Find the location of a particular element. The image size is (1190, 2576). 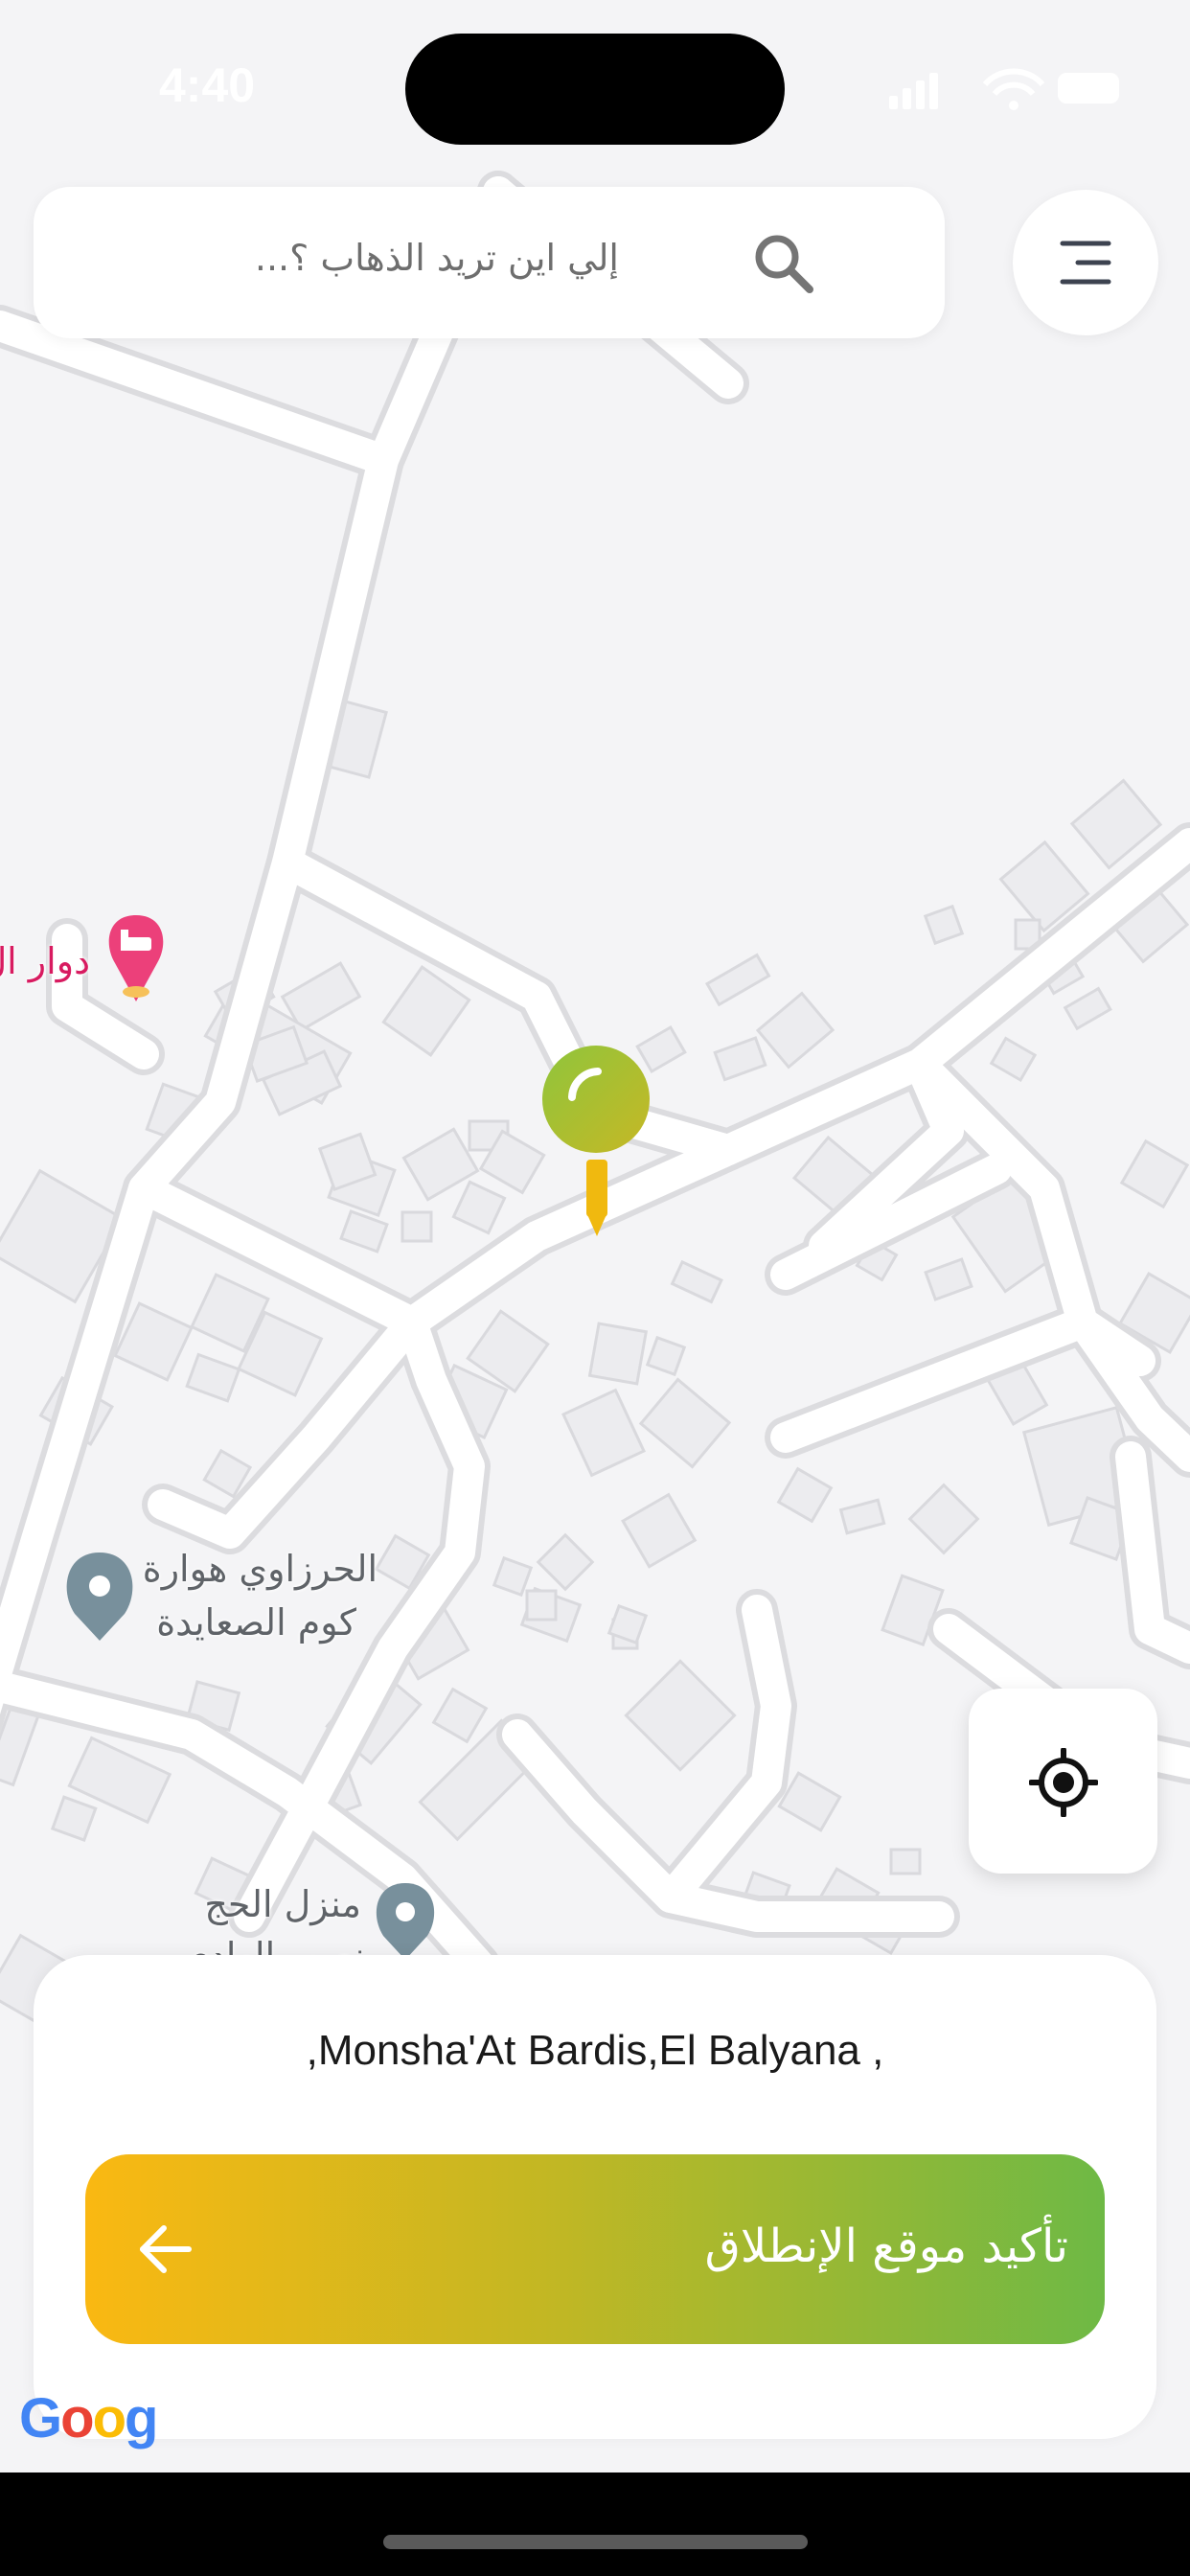

my-location-button is located at coordinates (1063, 1782).